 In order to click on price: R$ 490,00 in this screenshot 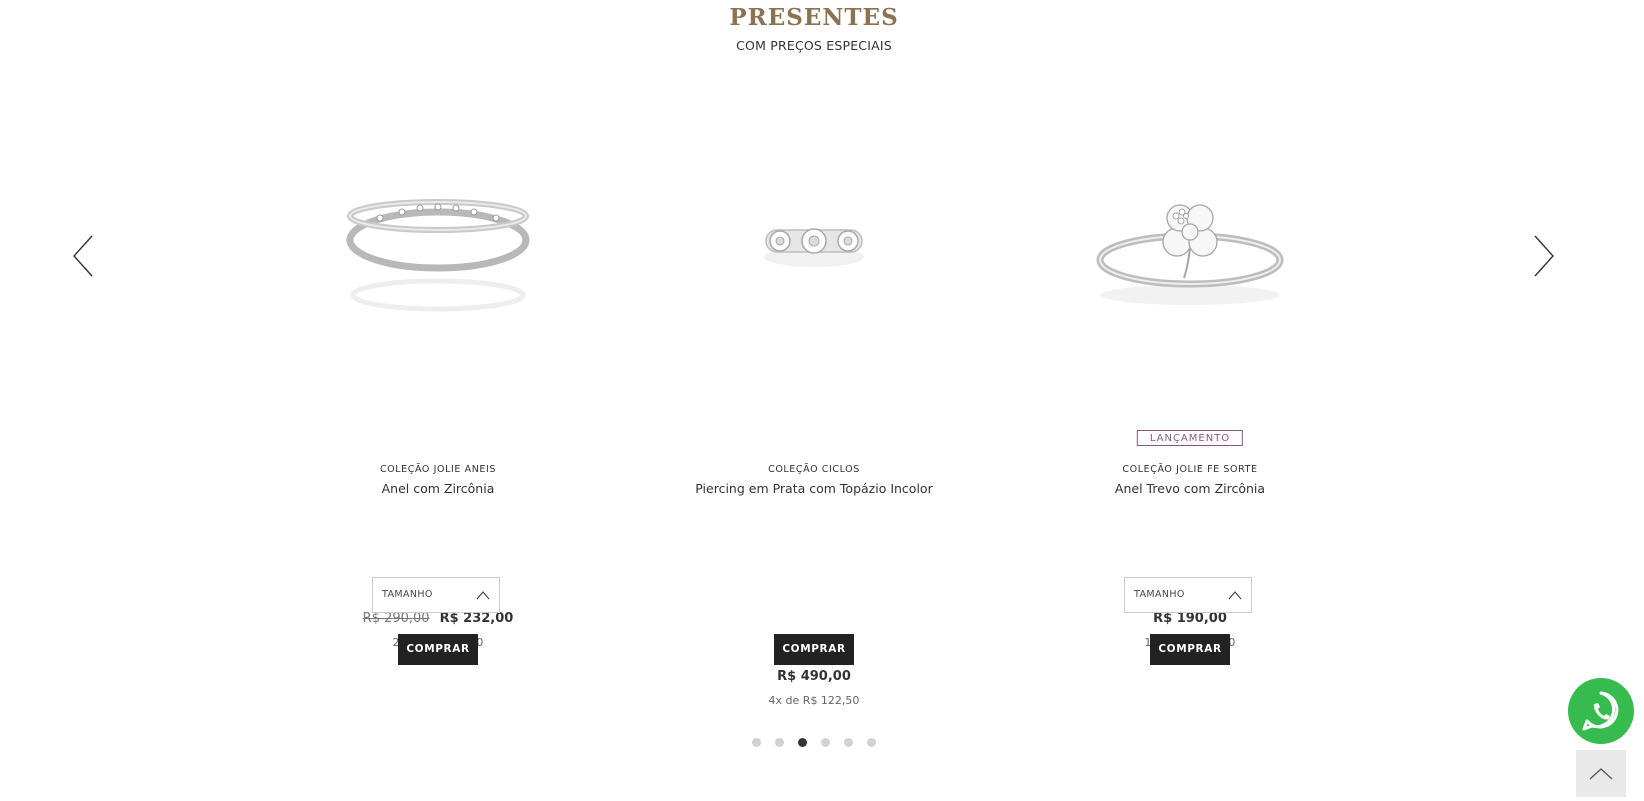, I will do `click(814, 676)`.